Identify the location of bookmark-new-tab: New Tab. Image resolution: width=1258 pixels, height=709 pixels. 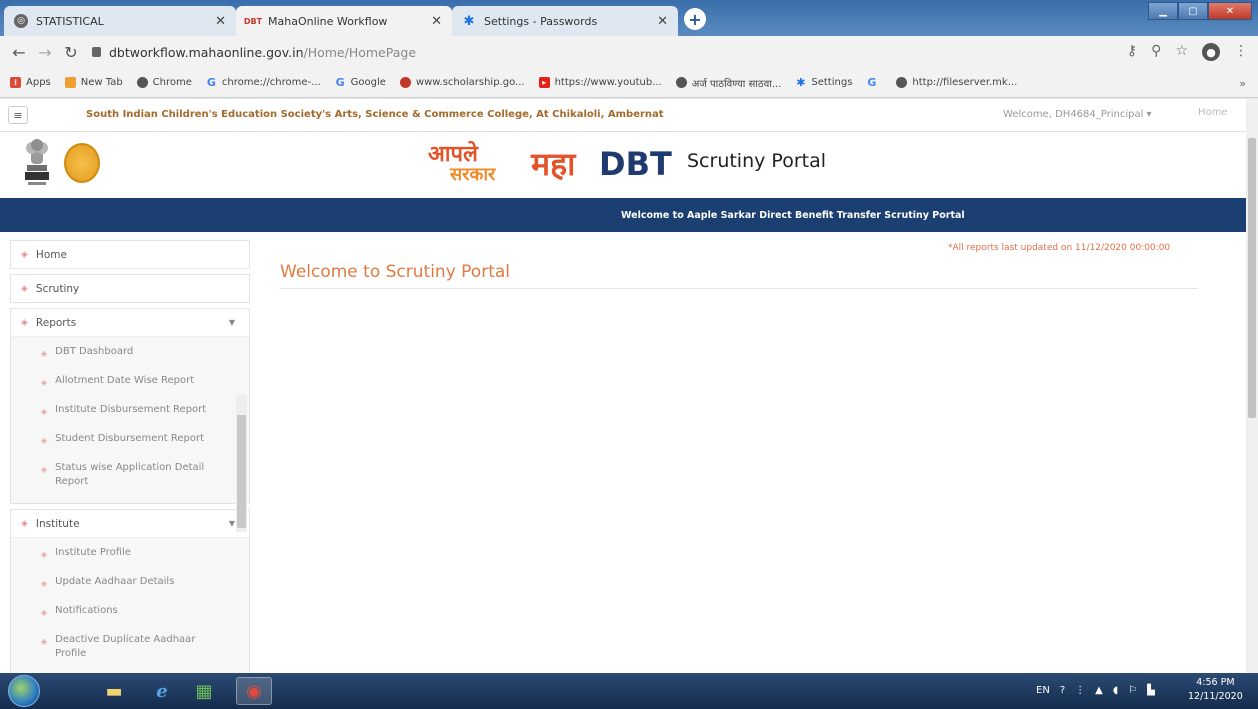
(93, 82).